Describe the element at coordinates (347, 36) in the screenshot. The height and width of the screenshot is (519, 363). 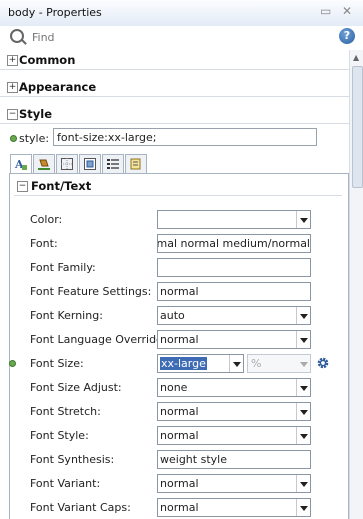
I see `help-icon: ?` at that location.